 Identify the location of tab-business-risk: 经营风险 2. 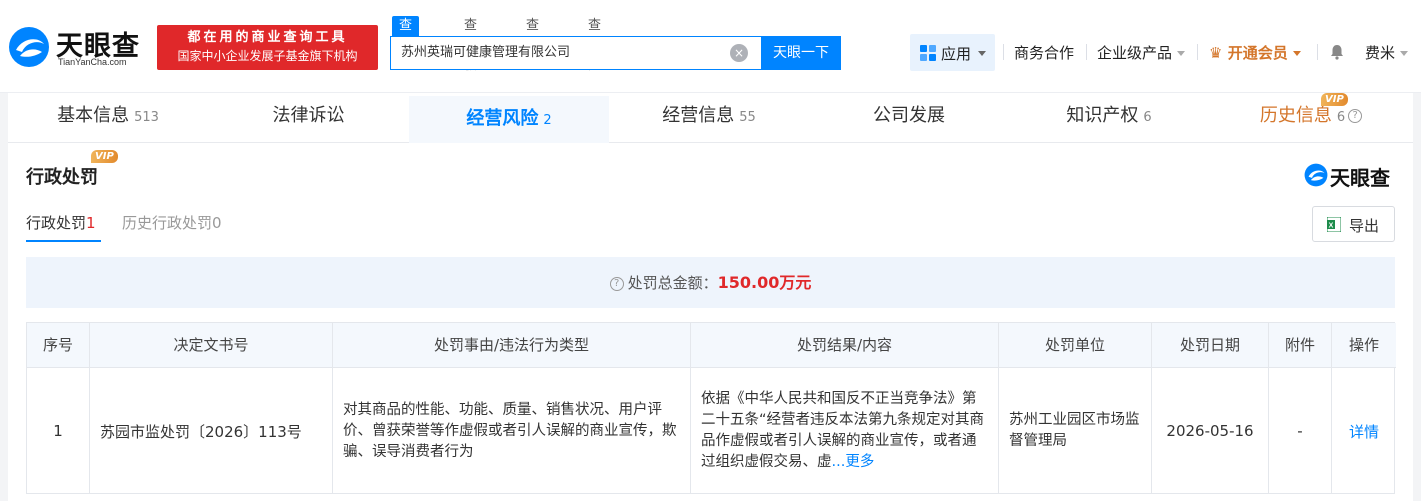
(509, 118).